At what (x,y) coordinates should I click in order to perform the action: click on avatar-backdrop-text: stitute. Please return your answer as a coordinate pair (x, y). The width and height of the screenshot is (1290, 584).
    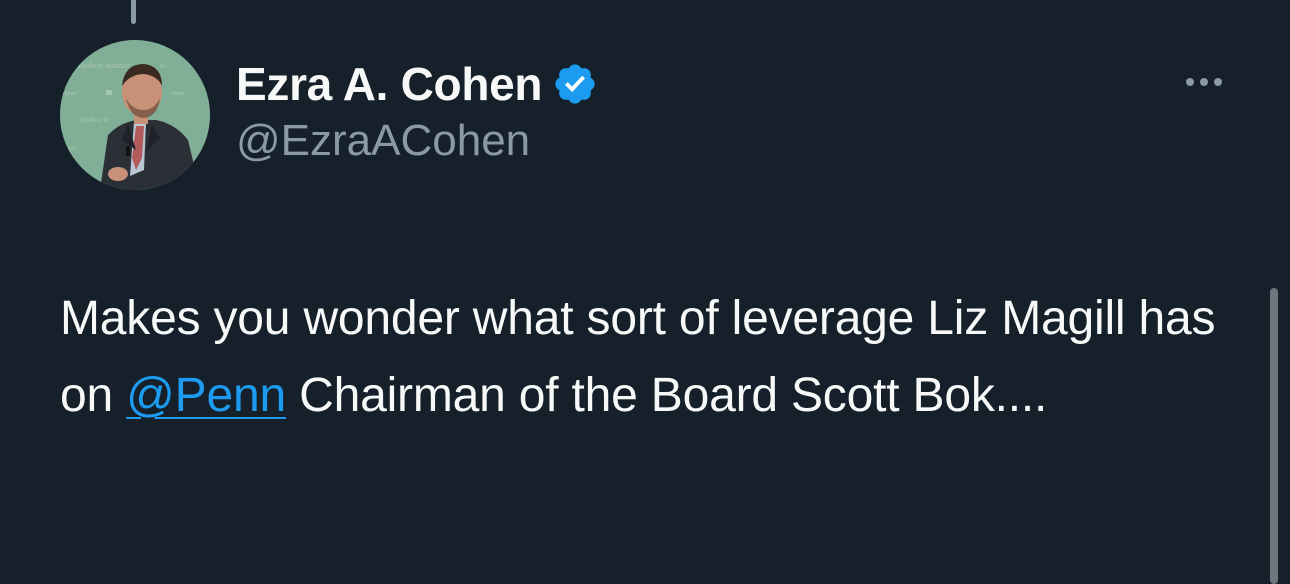
    Looking at the image, I should click on (69, 94).